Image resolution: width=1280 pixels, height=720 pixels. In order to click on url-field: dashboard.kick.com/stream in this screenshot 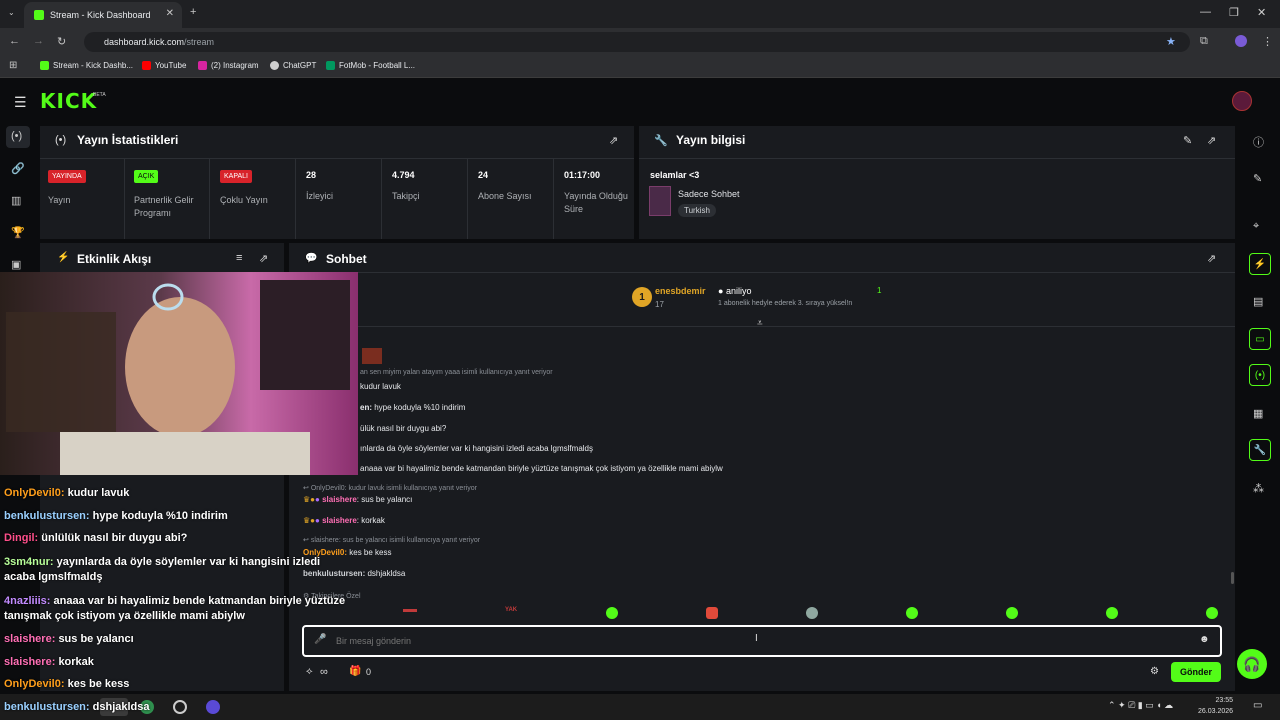, I will do `click(637, 42)`.